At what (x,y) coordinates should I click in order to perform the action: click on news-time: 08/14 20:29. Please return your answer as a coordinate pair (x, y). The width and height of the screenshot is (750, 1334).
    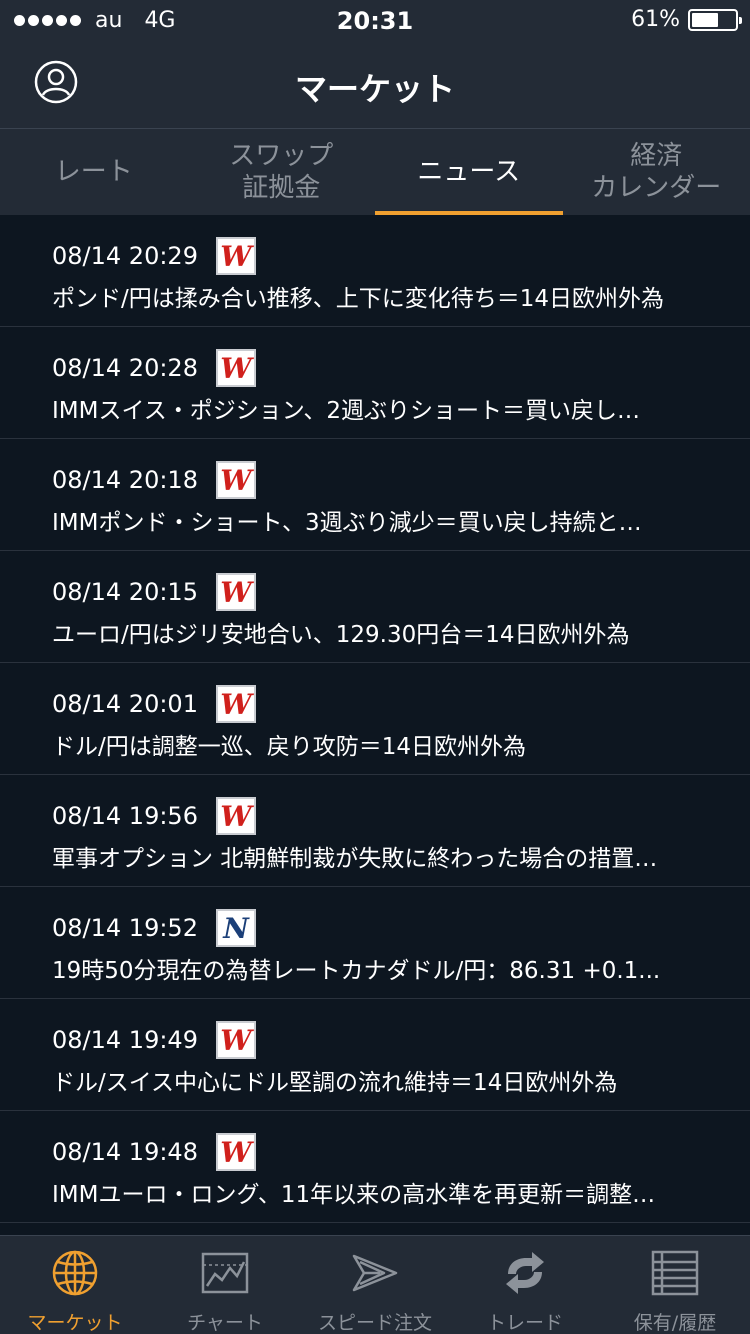
    Looking at the image, I should click on (125, 256).